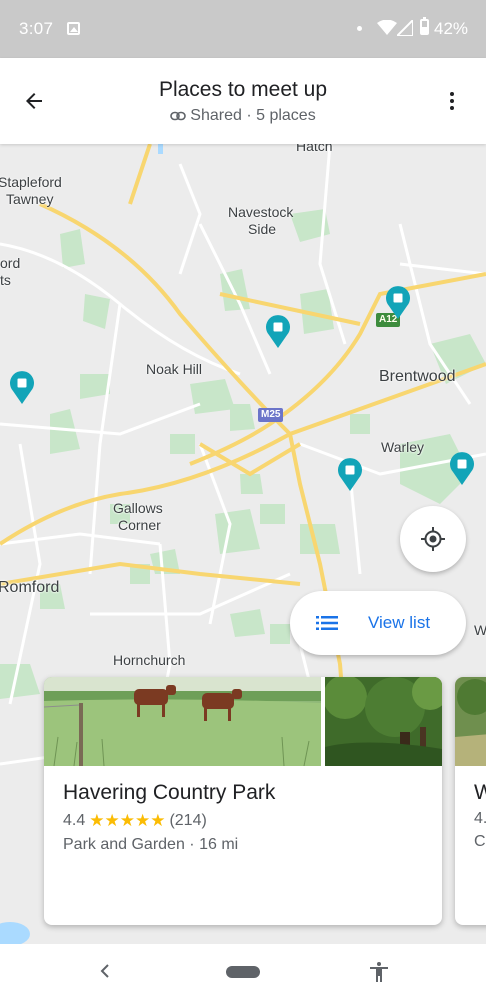 Image resolution: width=486 pixels, height=1000 pixels. I want to click on map-label-tawney: Tawney, so click(30, 199).